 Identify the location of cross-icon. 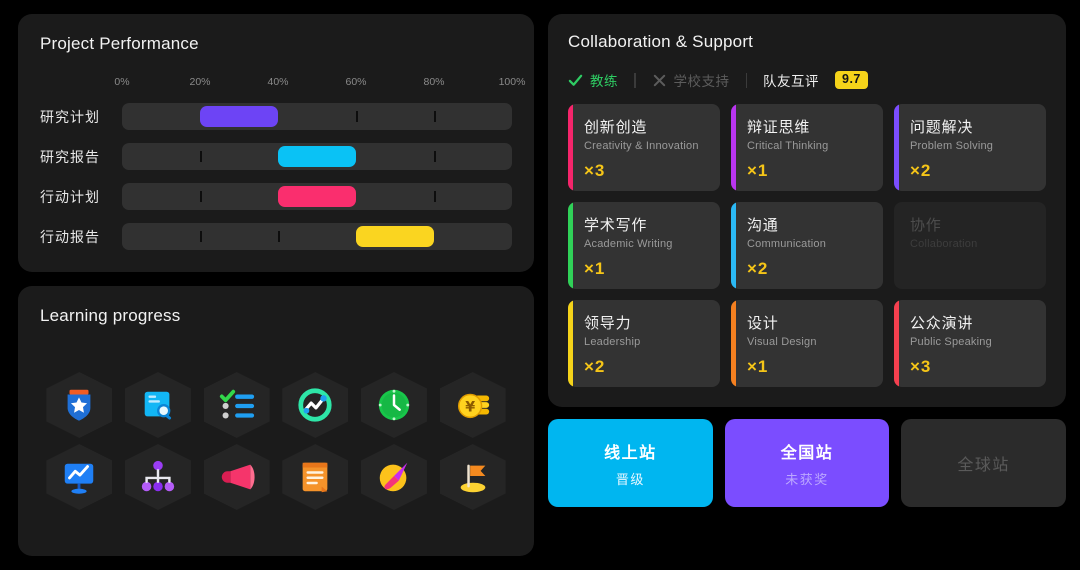
(659, 80).